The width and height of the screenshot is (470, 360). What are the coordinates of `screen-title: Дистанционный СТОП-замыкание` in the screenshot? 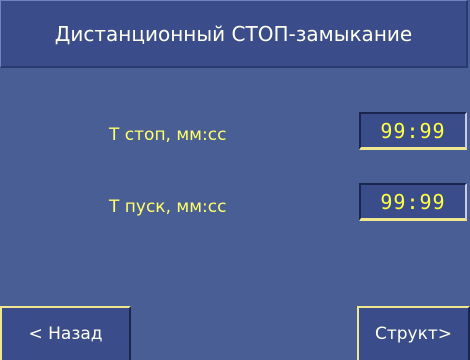 It's located at (233, 33).